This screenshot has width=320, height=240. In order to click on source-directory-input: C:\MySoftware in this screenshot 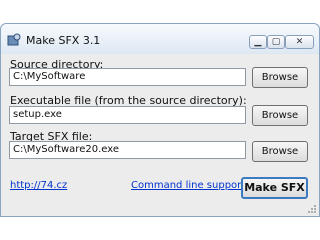, I will do `click(127, 77)`.